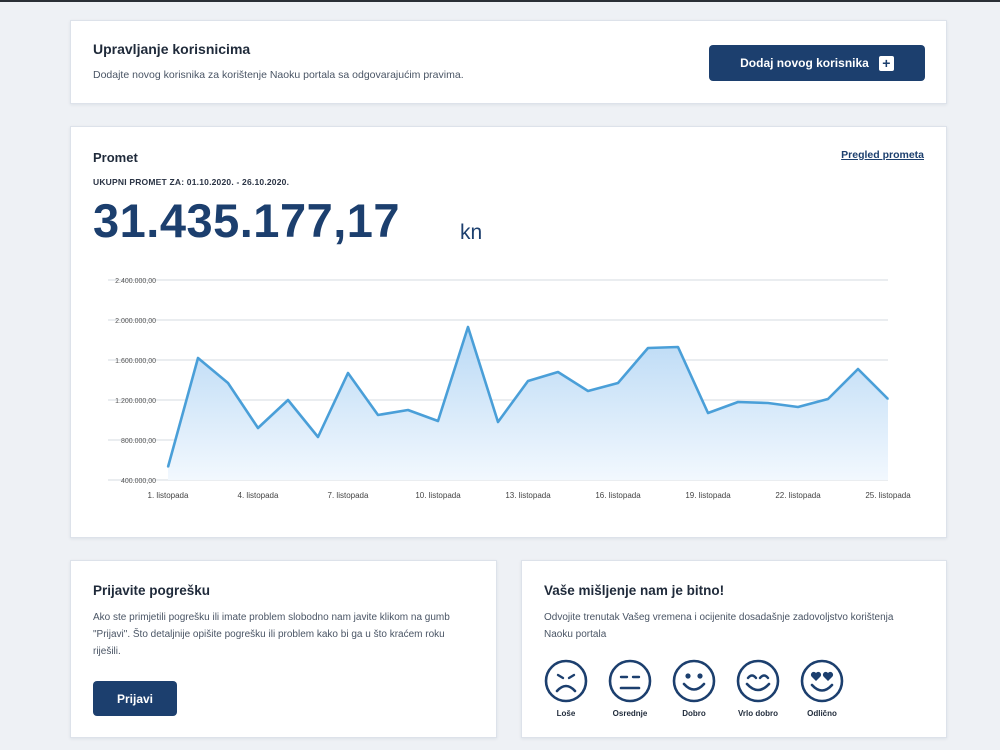 This screenshot has height=750, width=1000. What do you see at coordinates (172, 49) in the screenshot?
I see `user-management-title: Upravljanje korisnicima` at bounding box center [172, 49].